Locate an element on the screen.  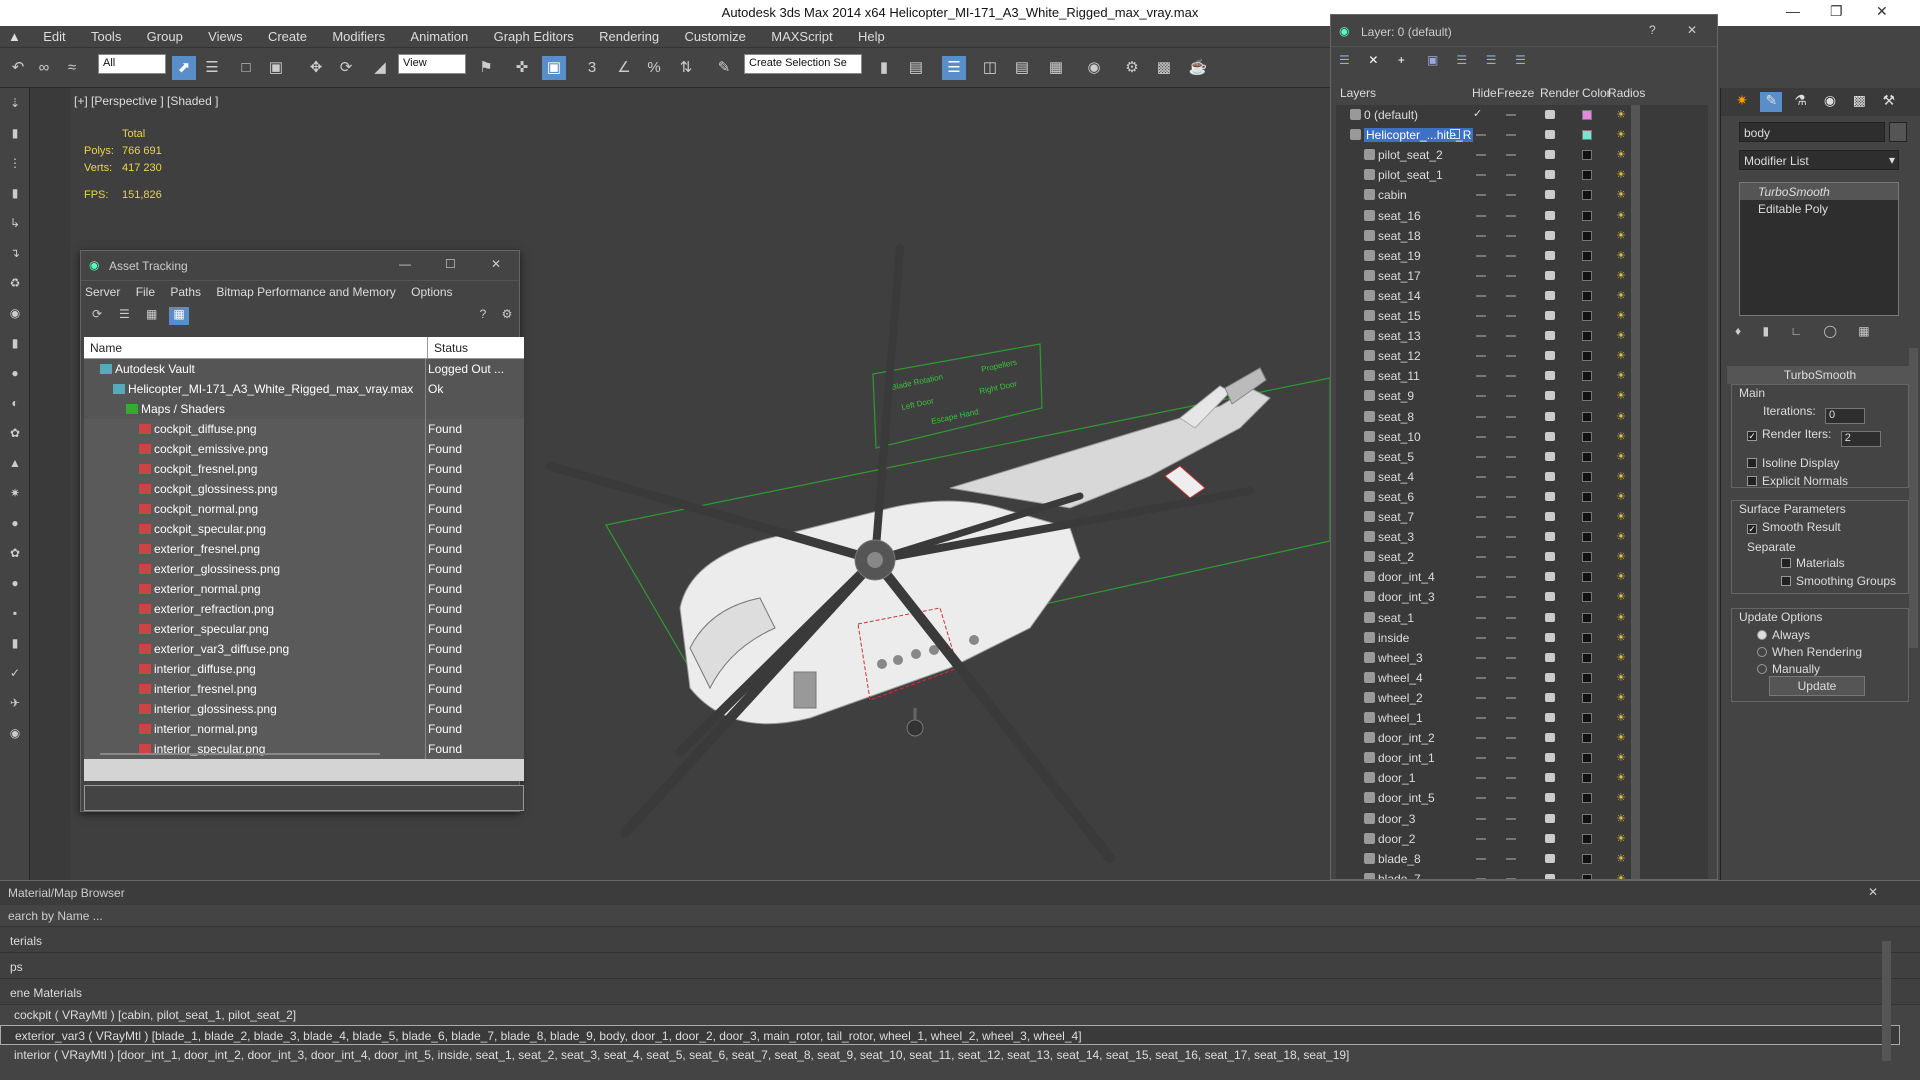
layer-highlight-icon: ☰ is located at coordinates (1469, 60).